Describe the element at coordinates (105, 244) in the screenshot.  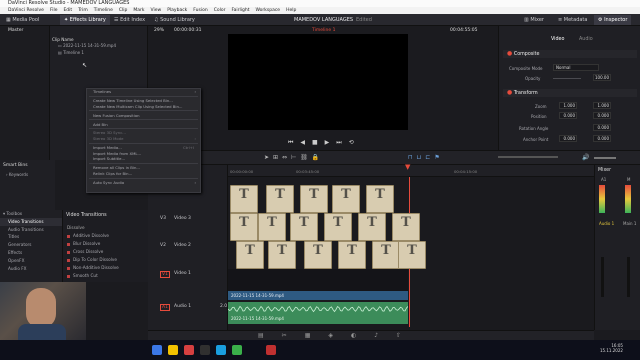
I see `transition-item: Blur Dissolve` at that location.